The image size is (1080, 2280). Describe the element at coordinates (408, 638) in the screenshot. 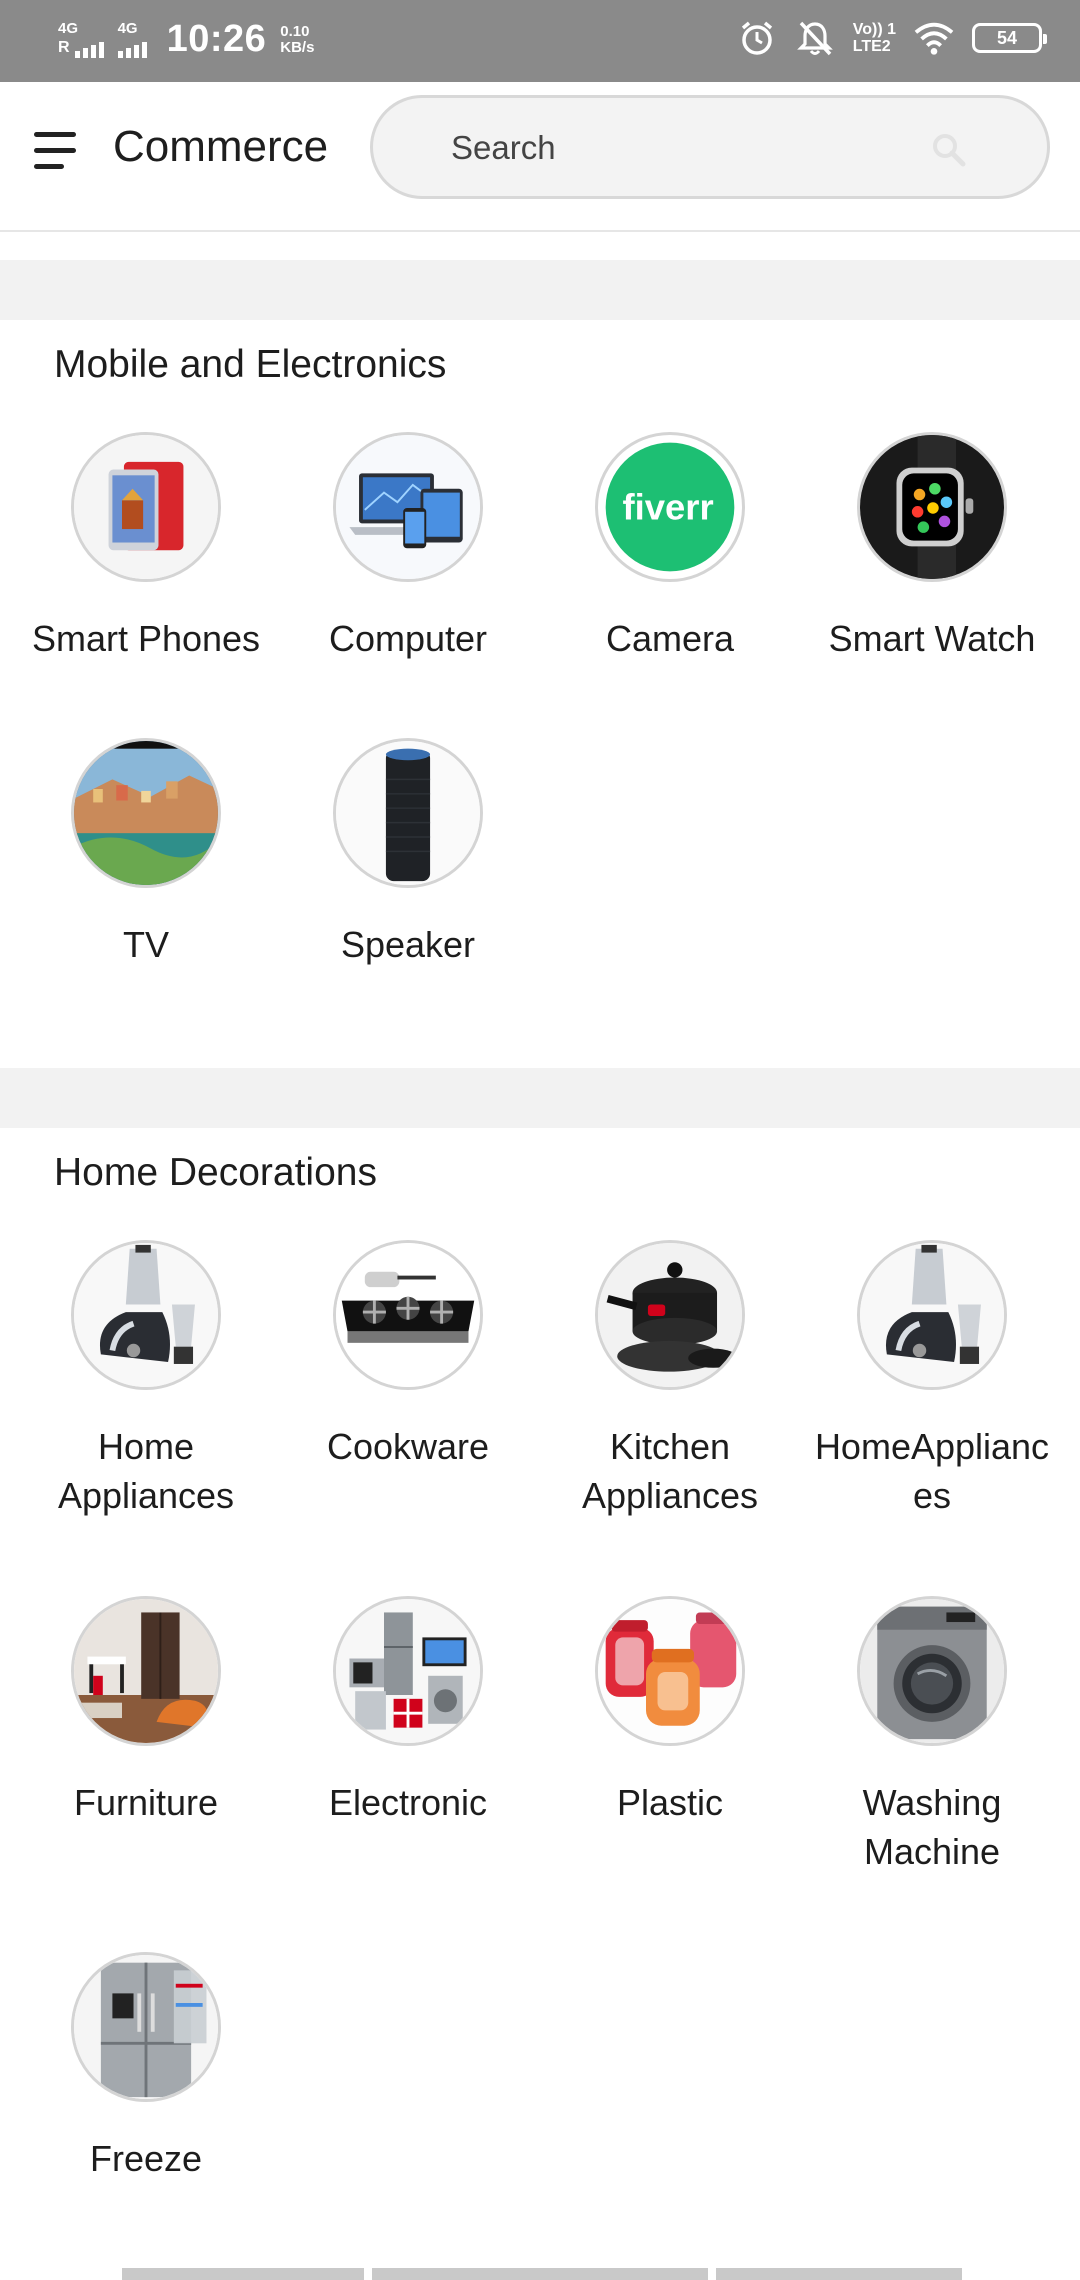

I see `category-label: Computer` at that location.